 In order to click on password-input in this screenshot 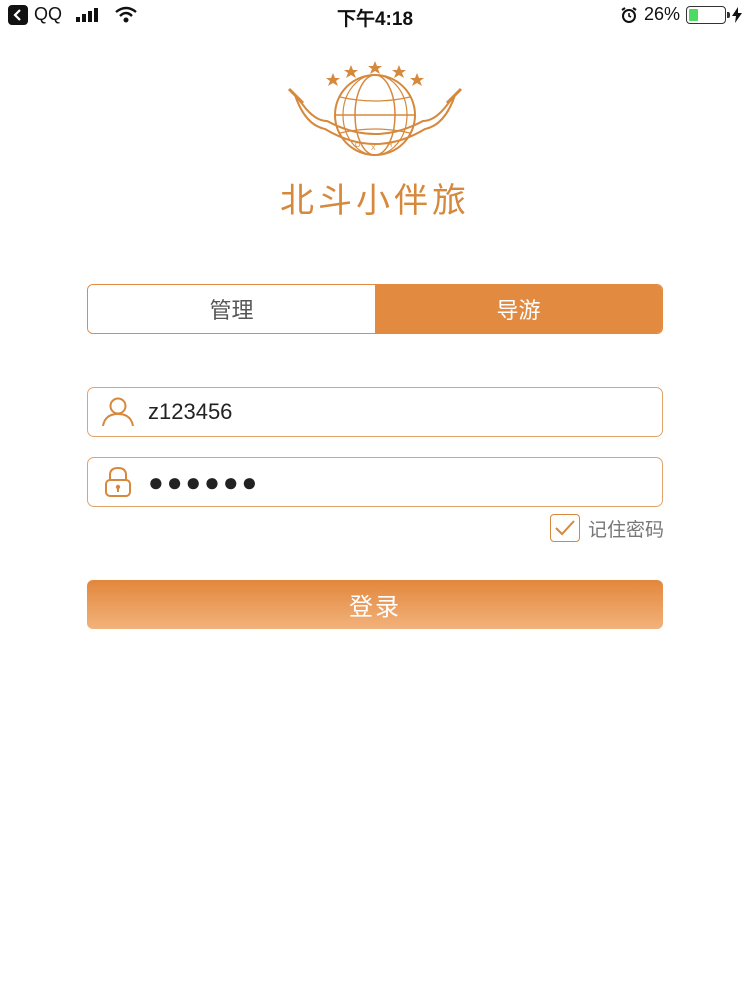, I will do `click(388, 482)`.